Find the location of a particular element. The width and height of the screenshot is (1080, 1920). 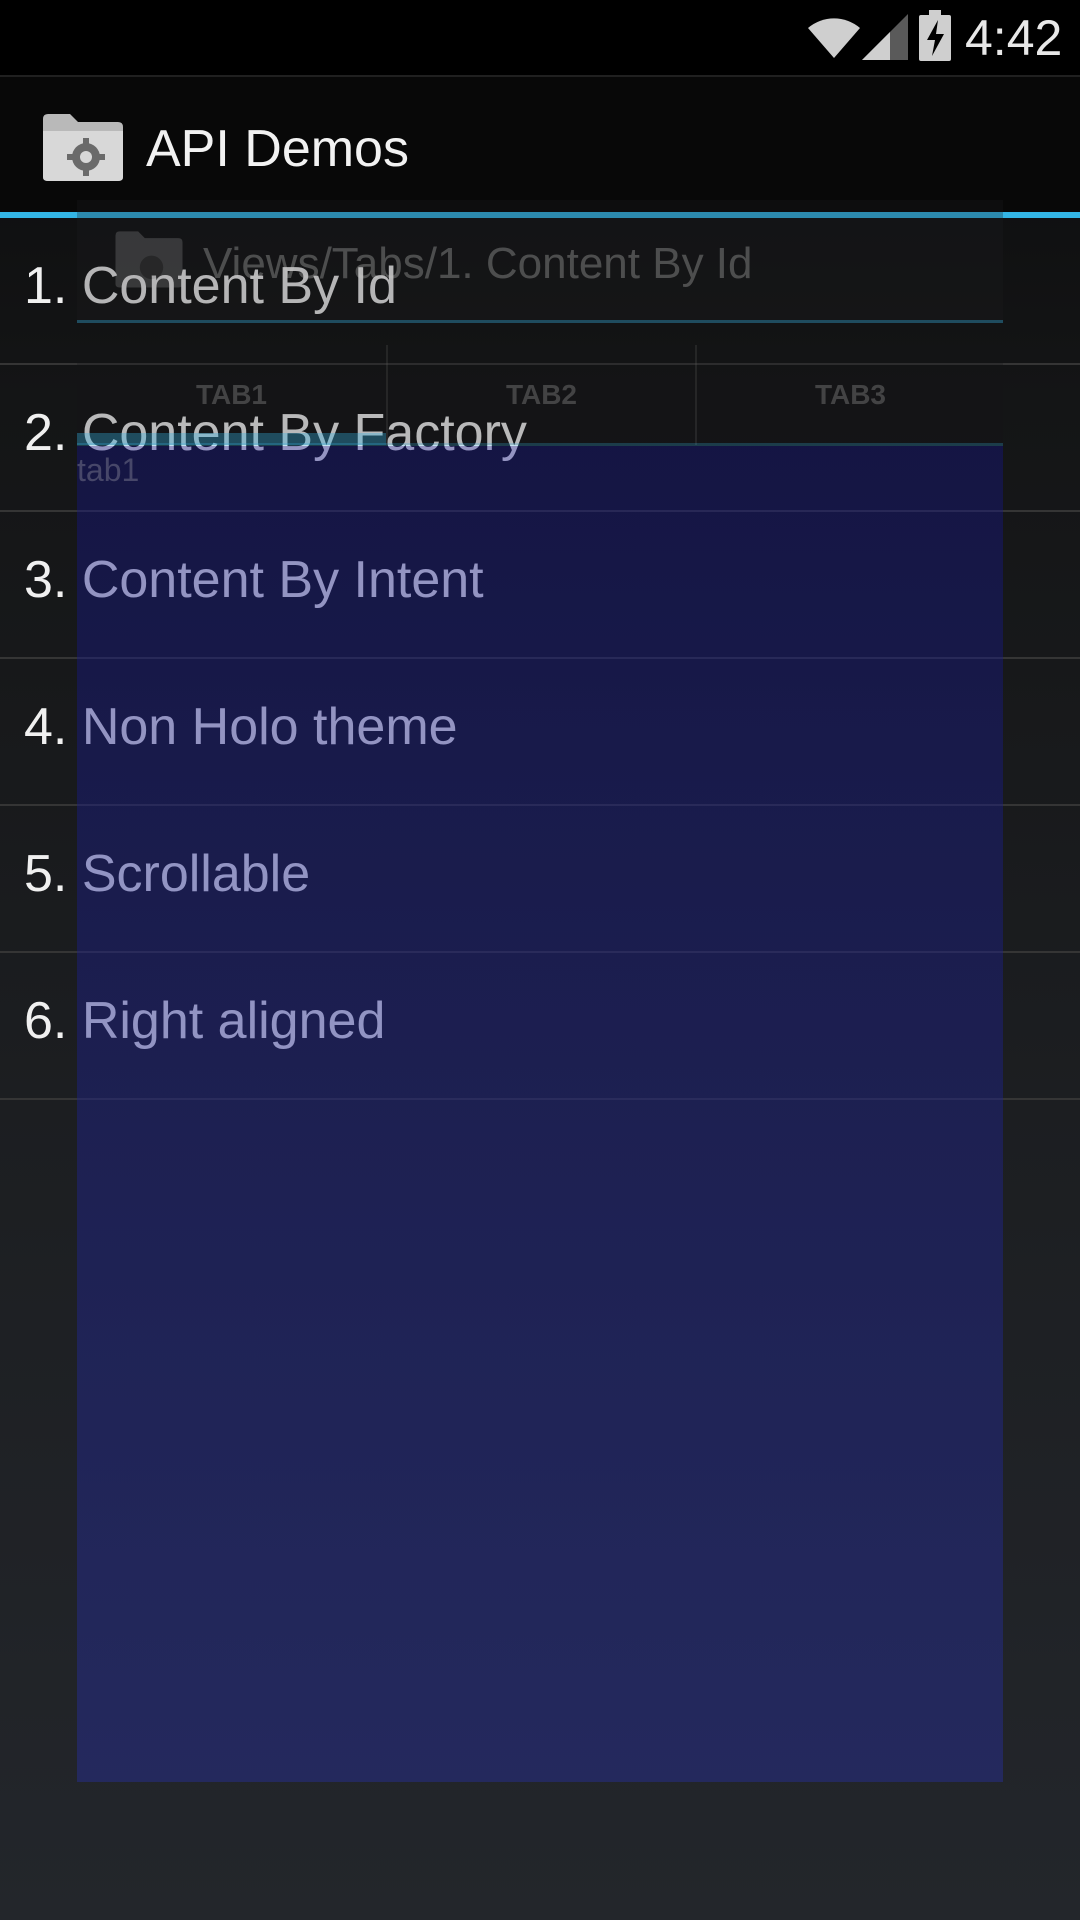

list-item-label: 5. Scrollable is located at coordinates (167, 874).